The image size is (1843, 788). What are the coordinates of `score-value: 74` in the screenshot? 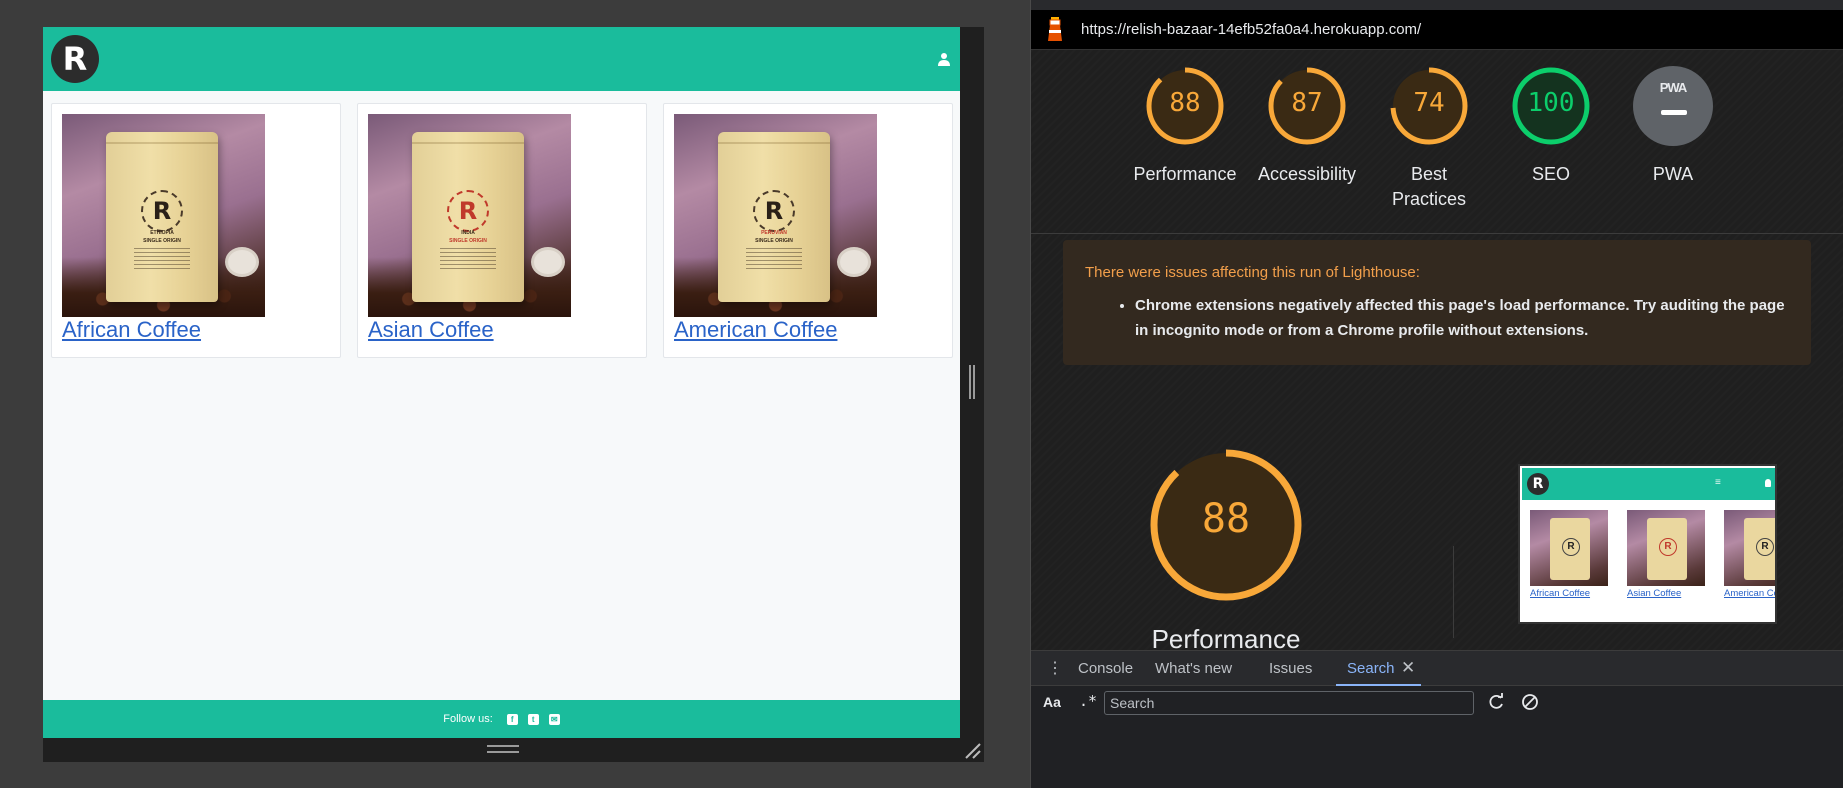 It's located at (1429, 103).